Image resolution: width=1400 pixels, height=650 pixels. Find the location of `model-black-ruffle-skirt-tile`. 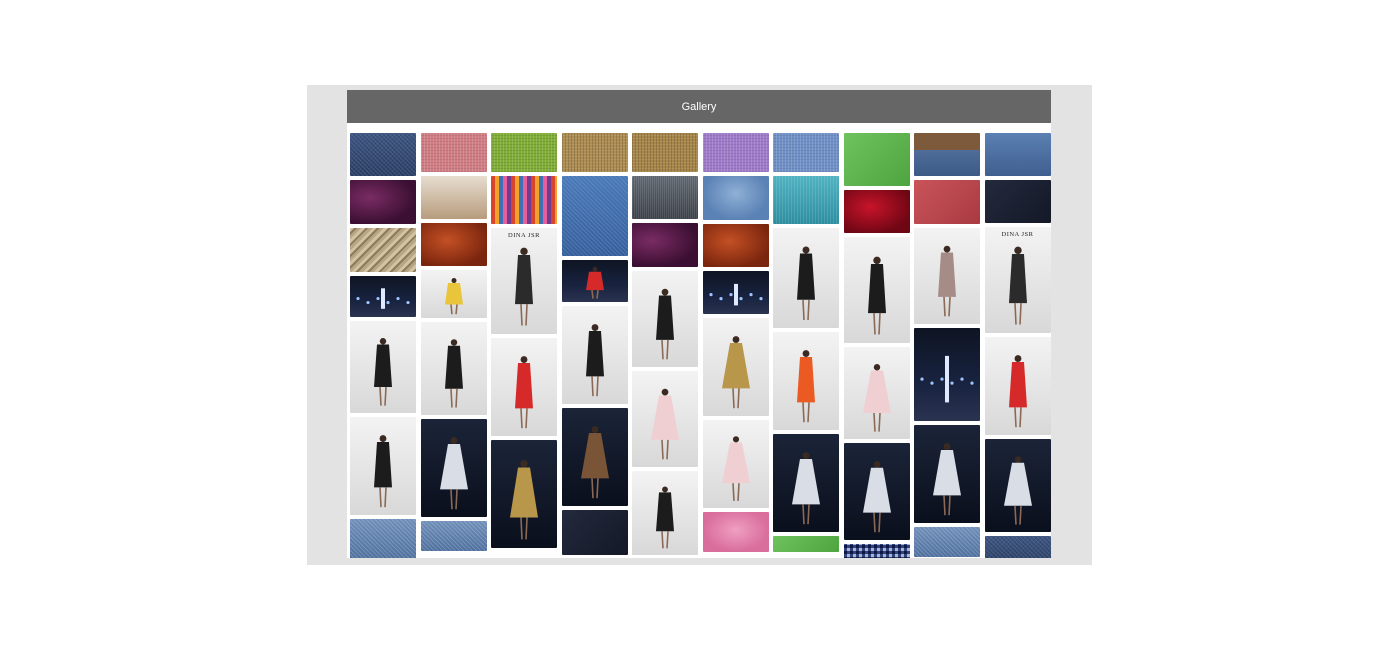

model-black-ruffle-skirt-tile is located at coordinates (383, 466).